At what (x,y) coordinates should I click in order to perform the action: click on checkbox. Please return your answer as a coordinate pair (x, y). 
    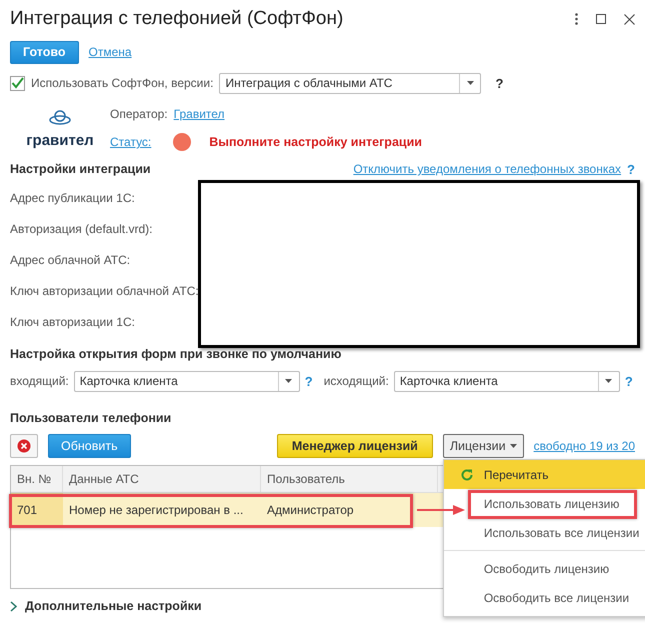
    Looking at the image, I should click on (17, 83).